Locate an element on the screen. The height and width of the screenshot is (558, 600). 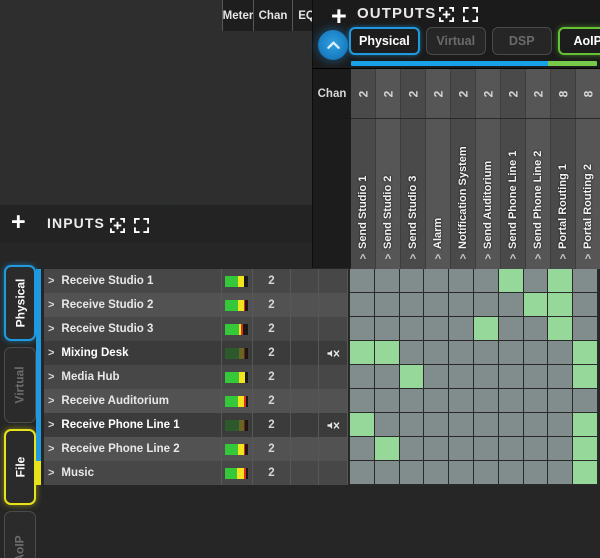
output-column-header: Portal Routing 1 ^ is located at coordinates (563, 194).